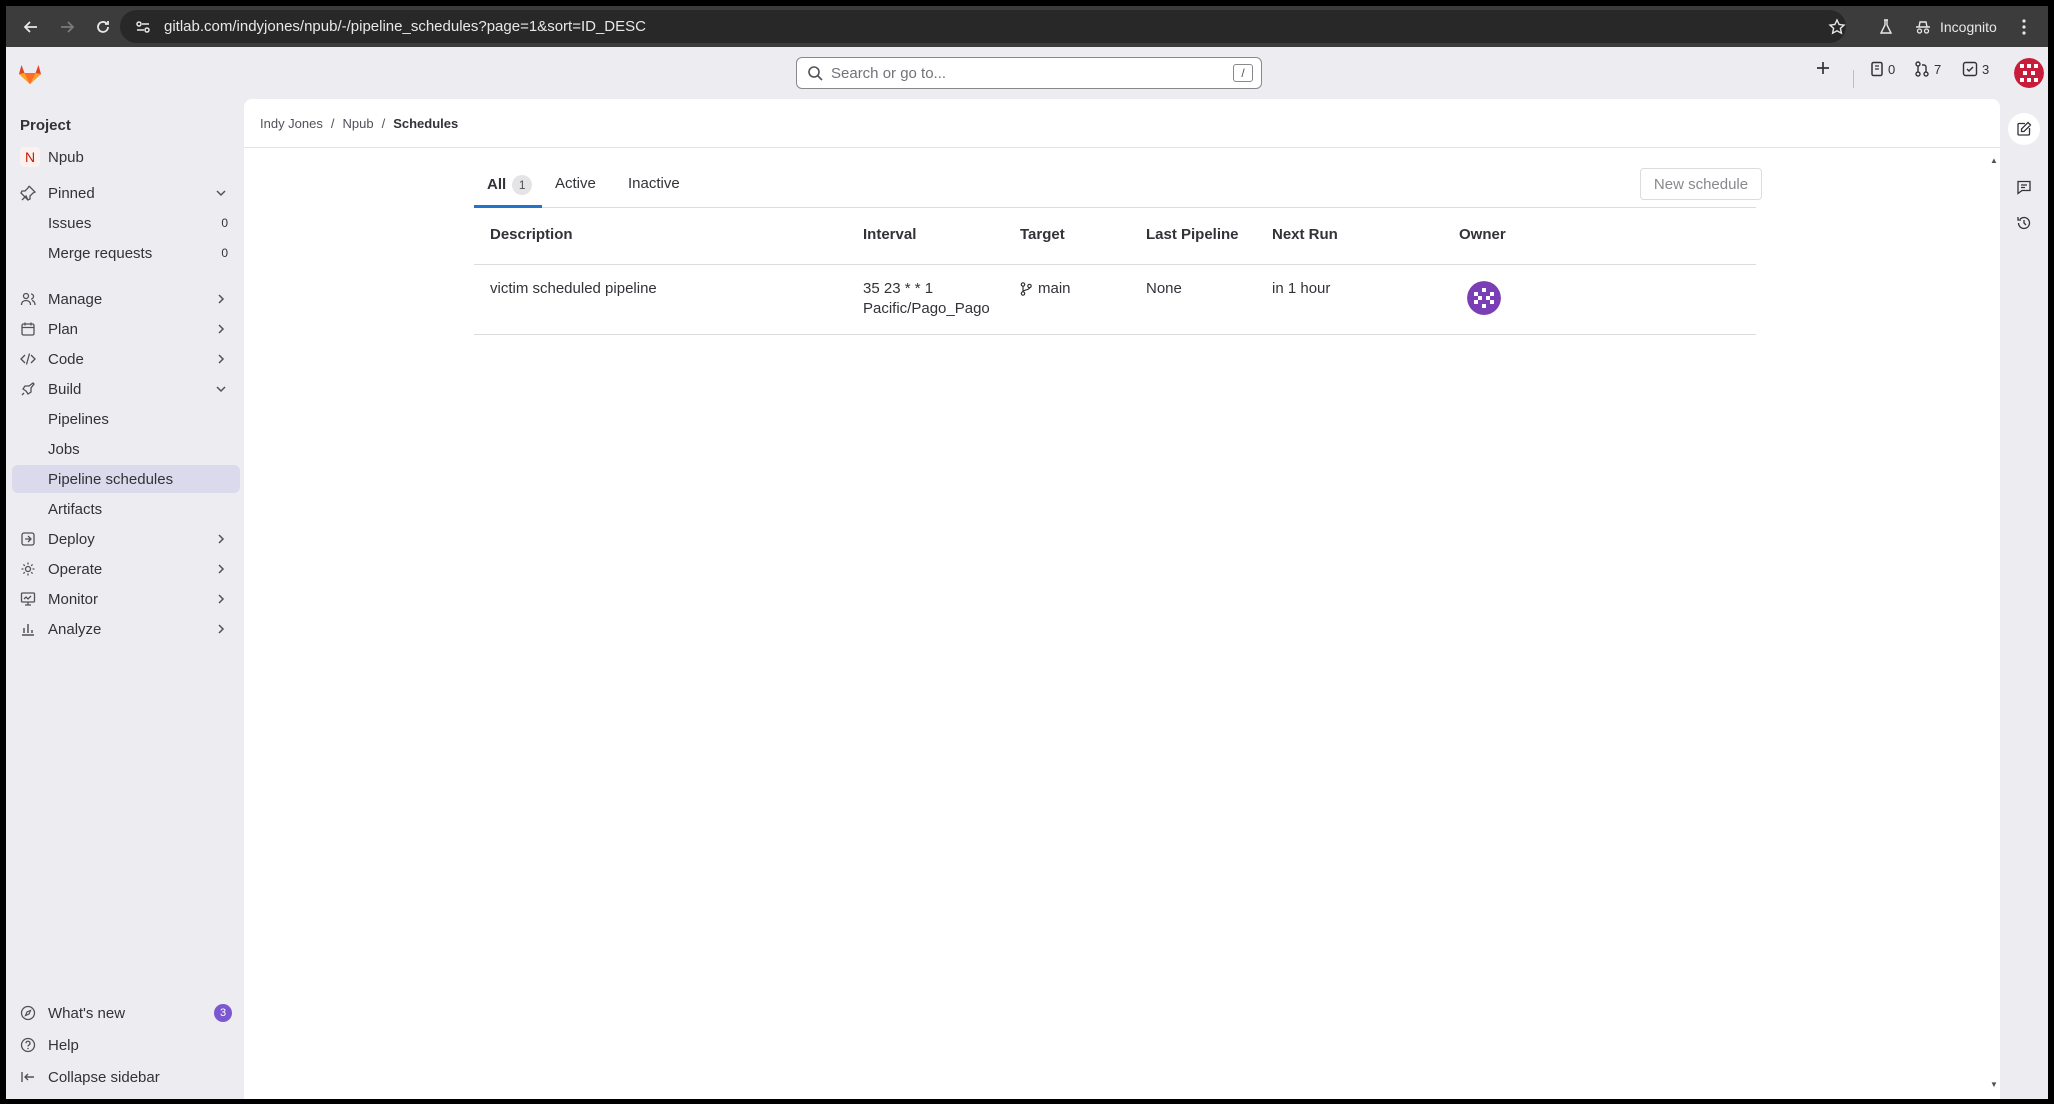 Image resolution: width=2054 pixels, height=1104 pixels. Describe the element at coordinates (104, 1077) in the screenshot. I see `sidebar-item-label: Collapse sidebar` at that location.